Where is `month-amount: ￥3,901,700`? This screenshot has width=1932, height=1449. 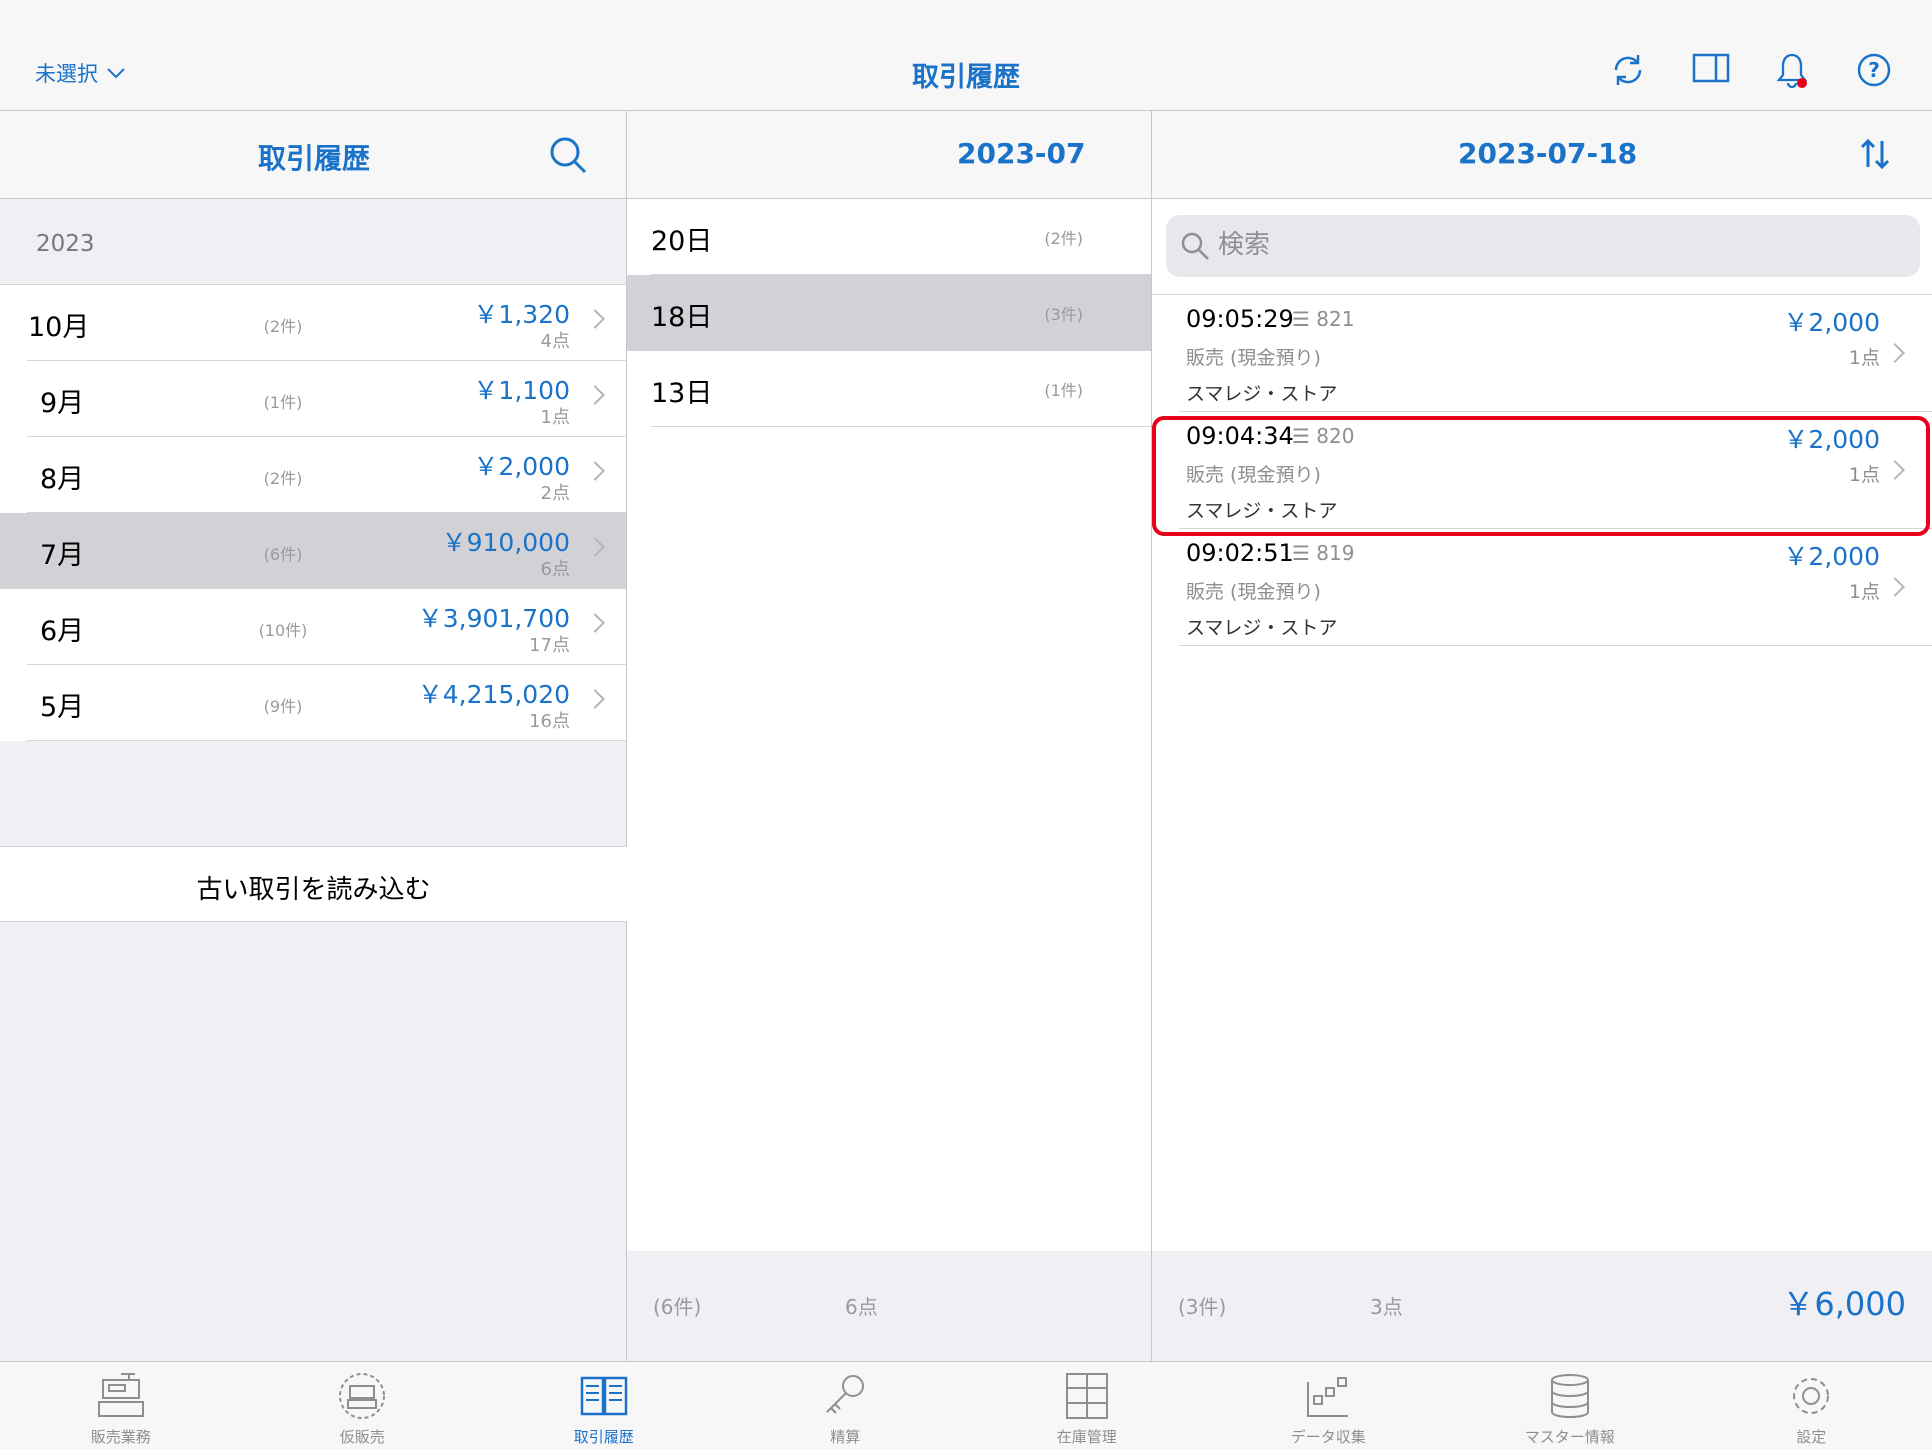 month-amount: ￥3,901,700 is located at coordinates (493, 618).